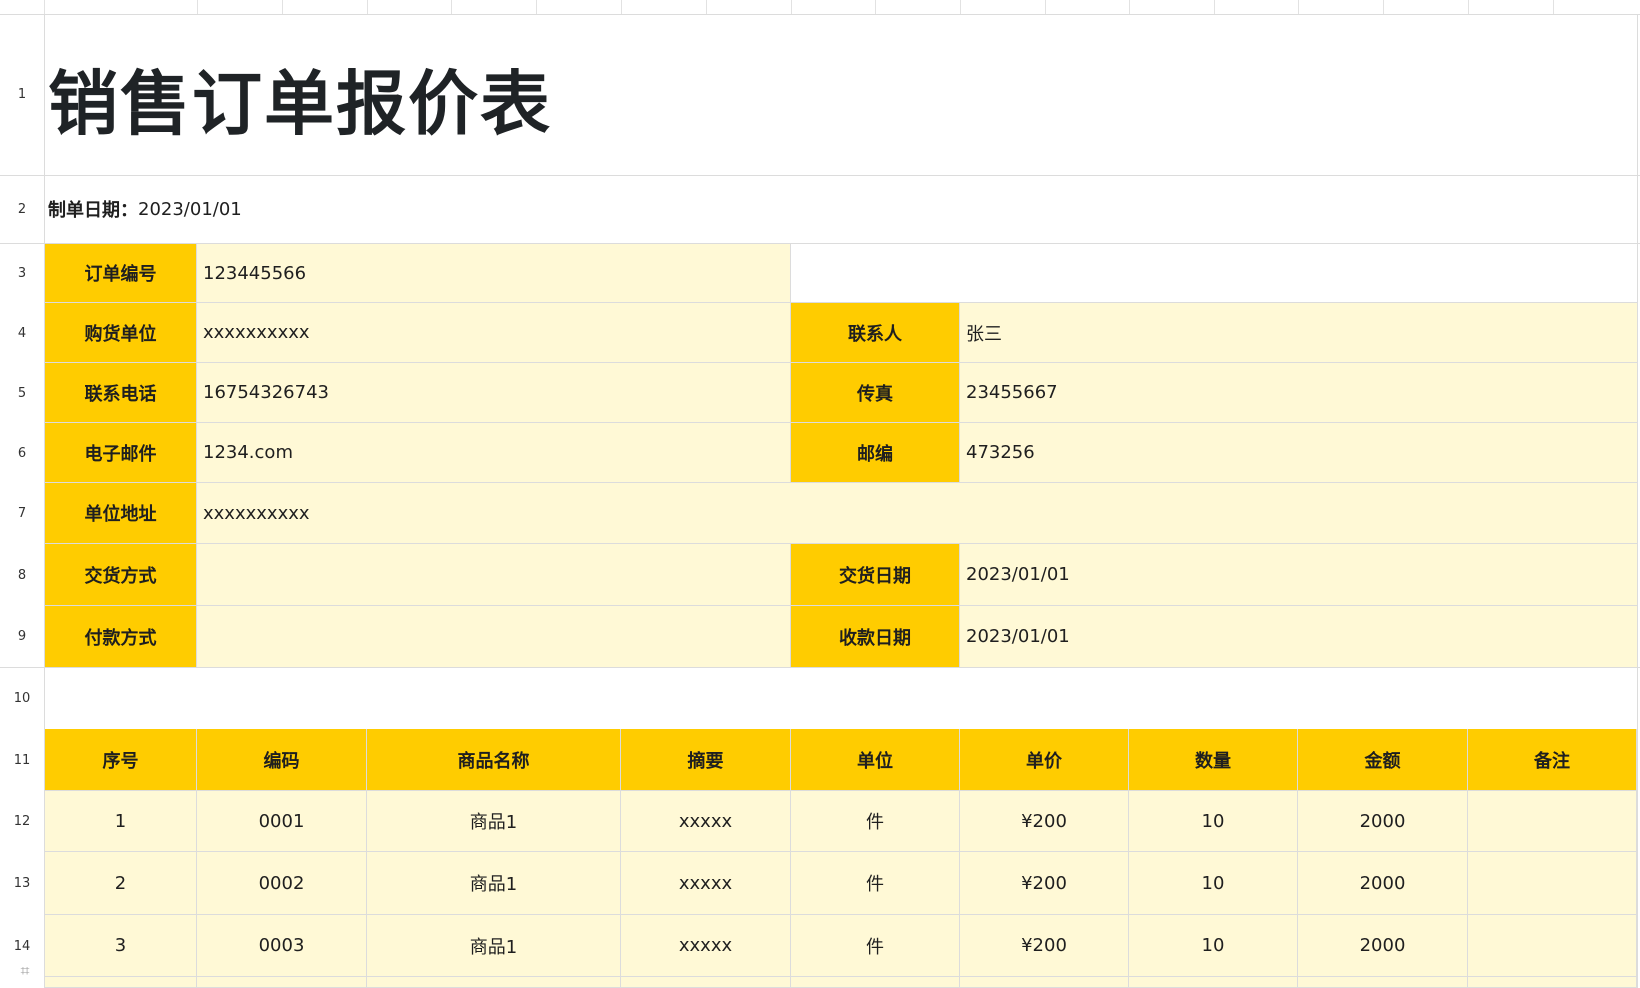 The width and height of the screenshot is (1640, 988). I want to click on row-number: 7, so click(22, 513).